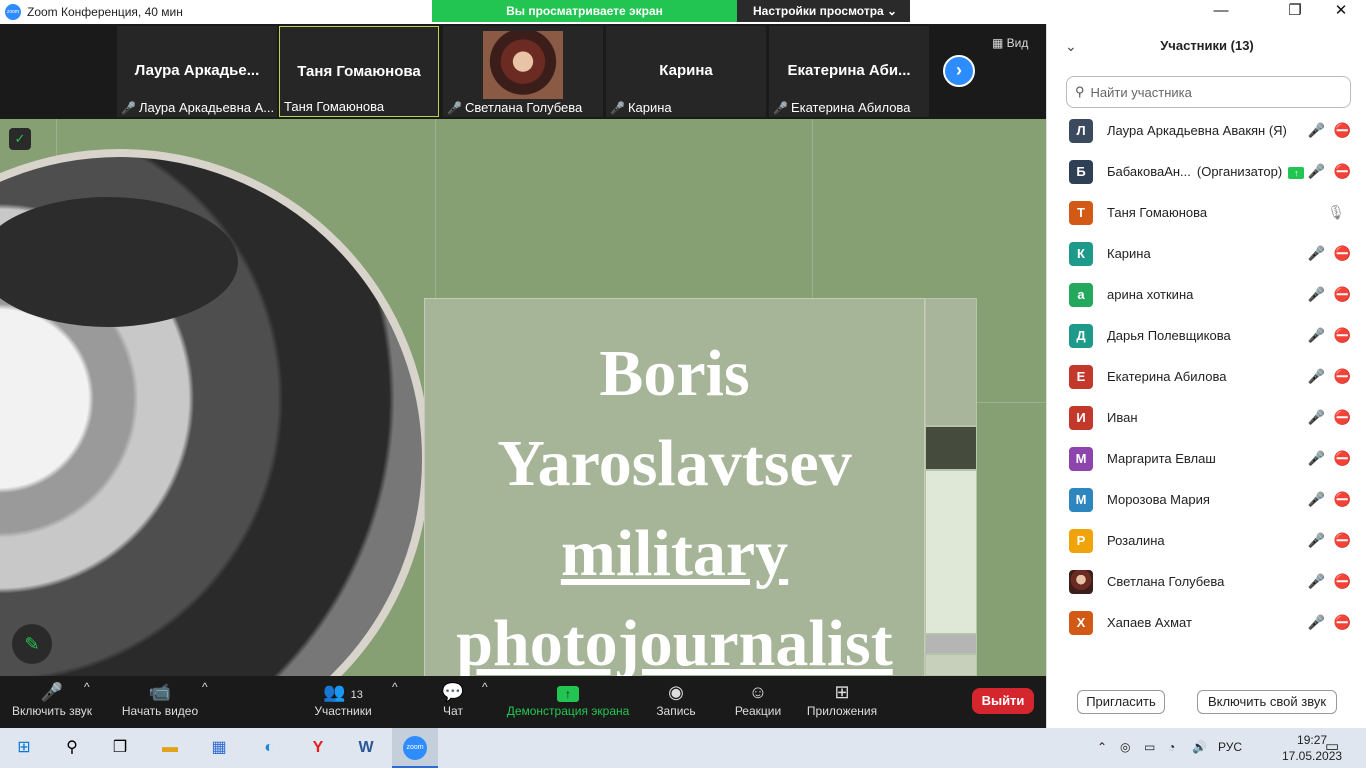 The image size is (1366, 768). What do you see at coordinates (1010, 43) in the screenshot?
I see `view-button: ▦ Вид` at bounding box center [1010, 43].